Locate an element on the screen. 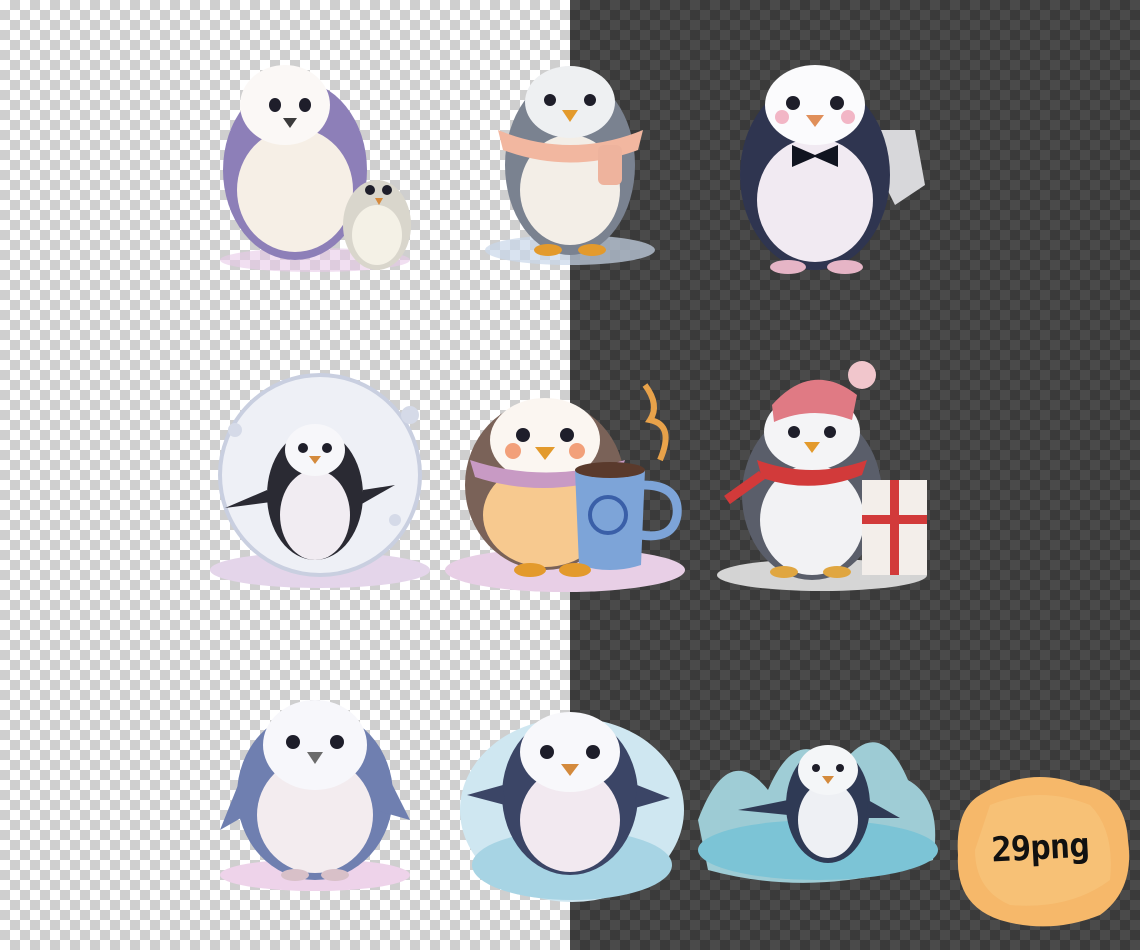  penguin-in-ice-splash-illustration is located at coordinates (572, 807).